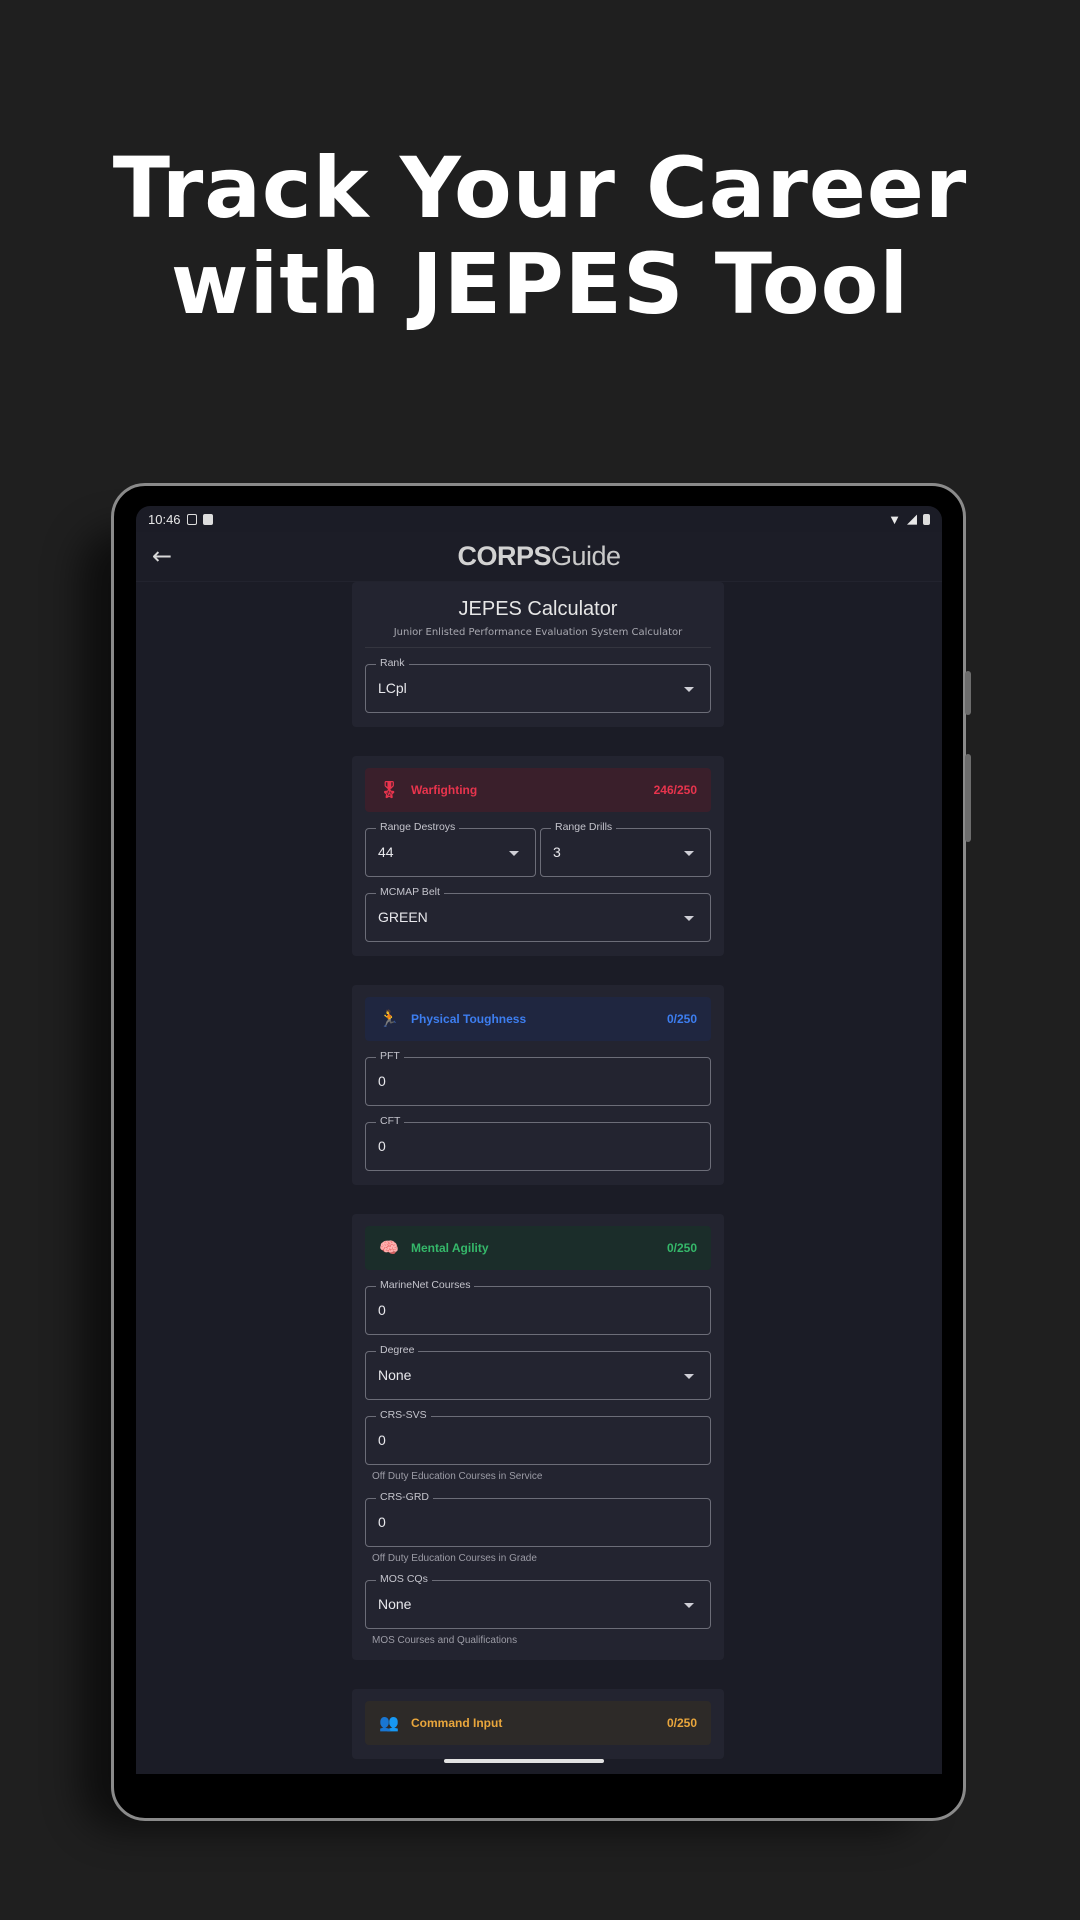 The image size is (1080, 1920). I want to click on volume-button, so click(968, 693).